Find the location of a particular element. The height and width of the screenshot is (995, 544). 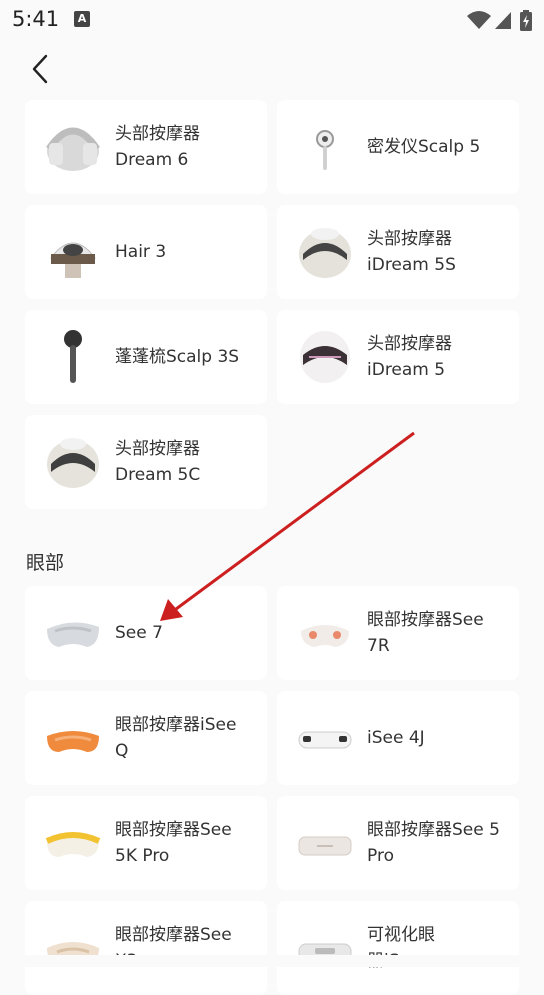

status-bar: 5:41 A is located at coordinates (272, 19).